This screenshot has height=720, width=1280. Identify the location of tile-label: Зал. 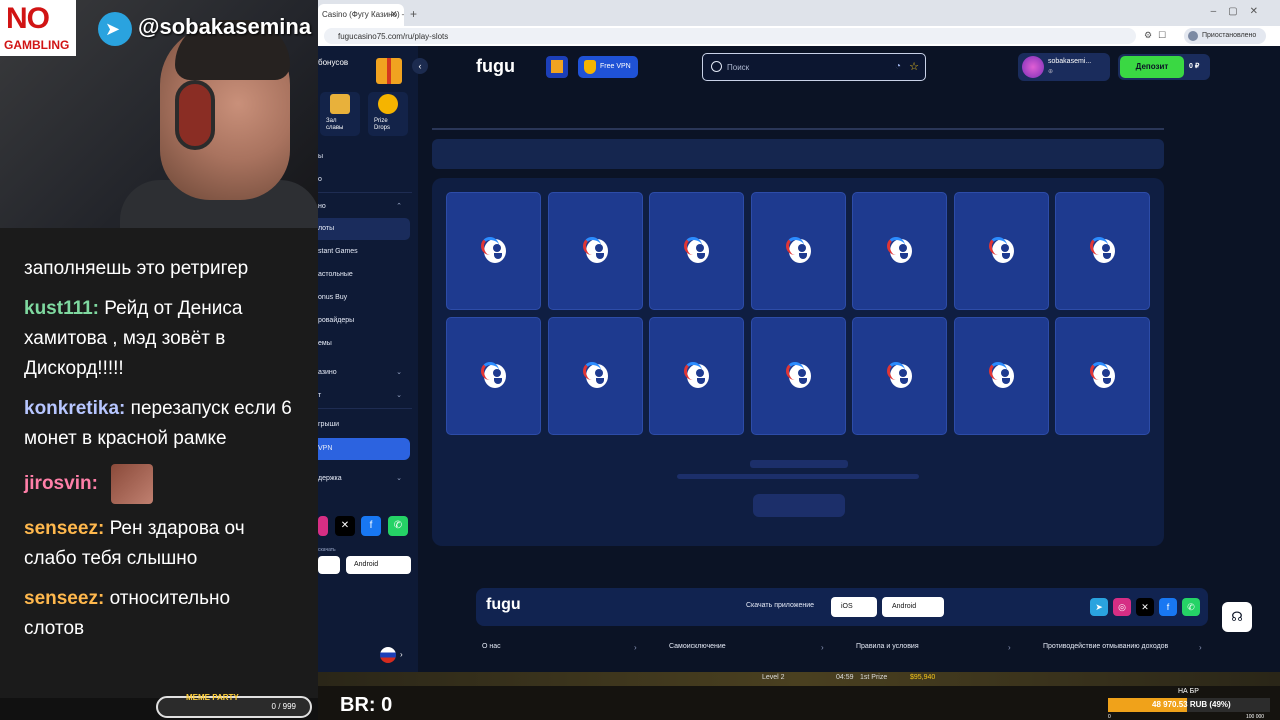
(331, 121).